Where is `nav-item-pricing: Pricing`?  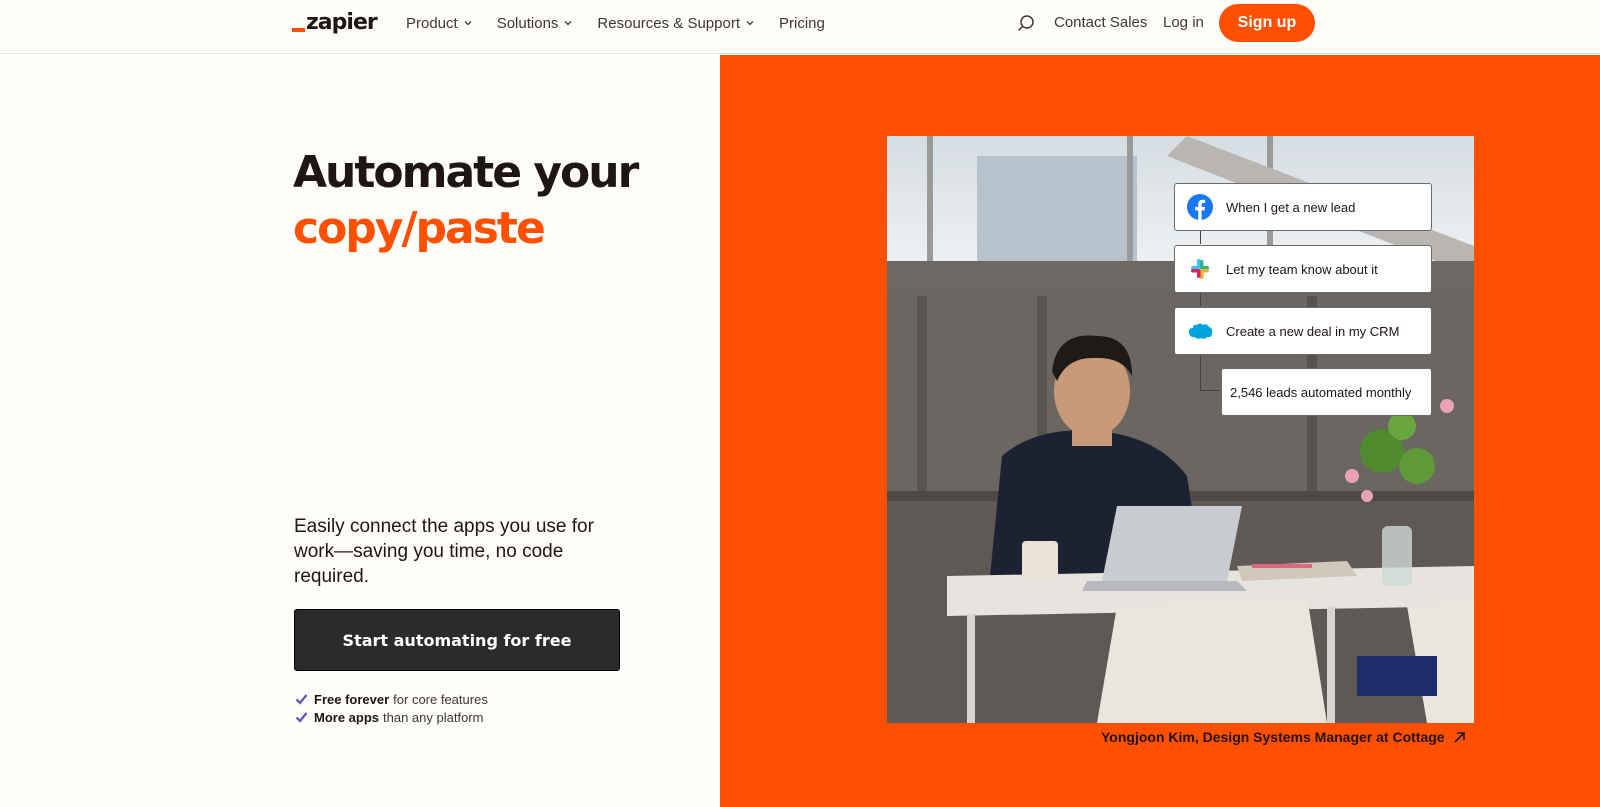
nav-item-pricing: Pricing is located at coordinates (802, 23).